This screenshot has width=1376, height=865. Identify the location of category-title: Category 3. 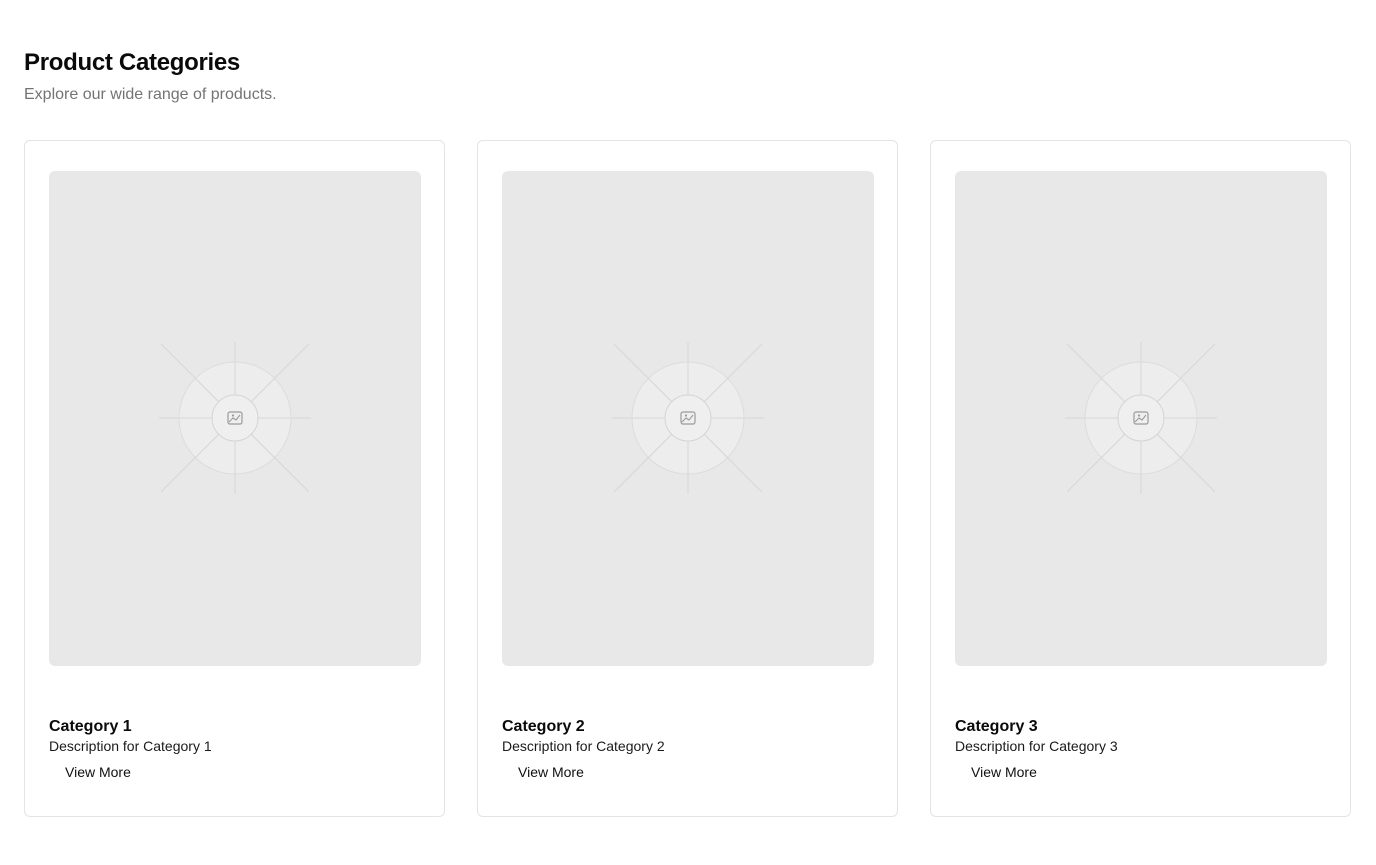
(996, 726).